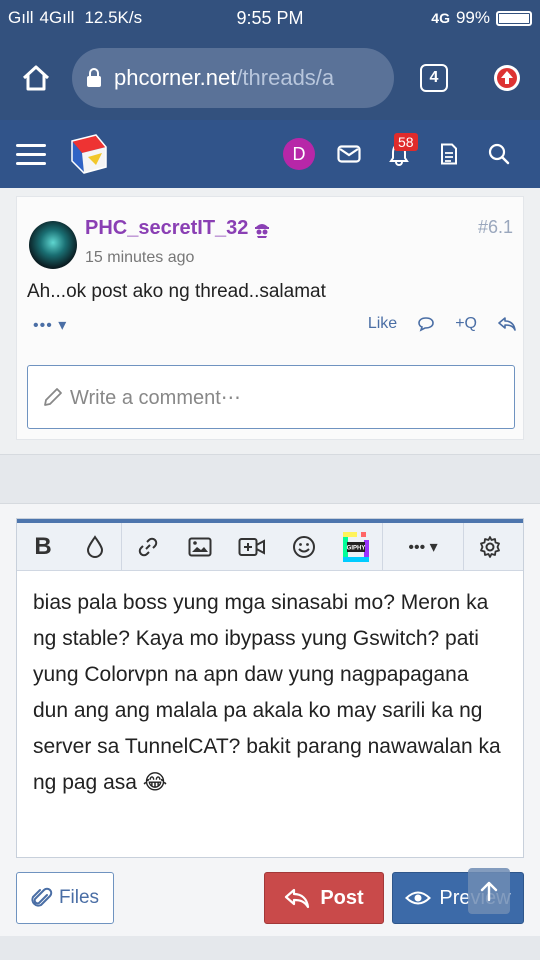 This screenshot has height=960, width=540. I want to click on browser-bar: phcorner.net/threads/a 4, so click(270, 78).